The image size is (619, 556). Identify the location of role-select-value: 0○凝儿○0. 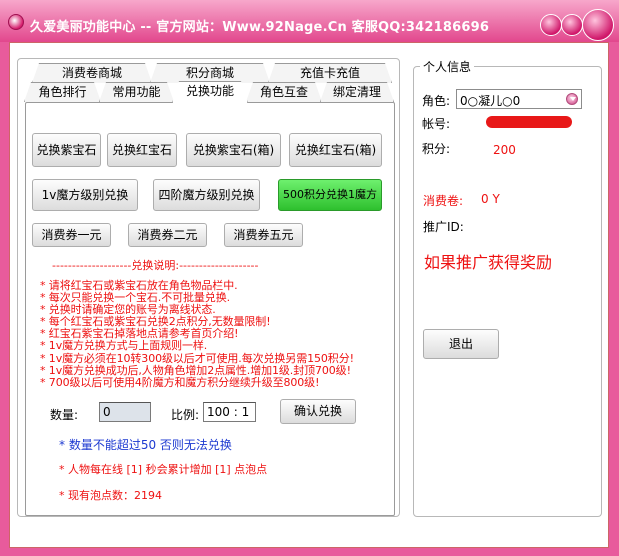
(490, 101).